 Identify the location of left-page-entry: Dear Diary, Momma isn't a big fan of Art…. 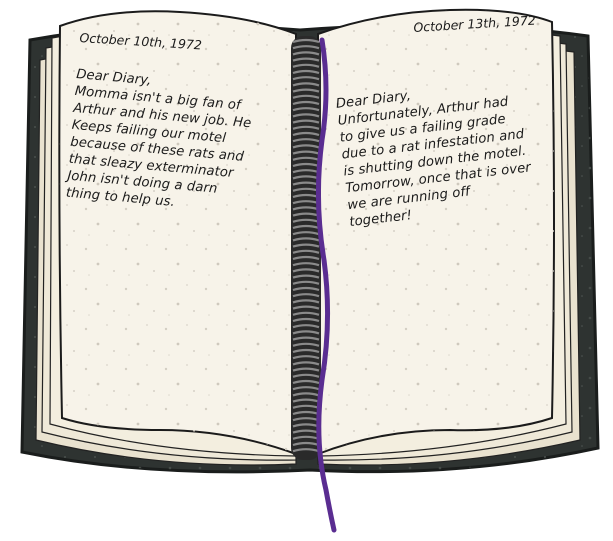
(158, 138).